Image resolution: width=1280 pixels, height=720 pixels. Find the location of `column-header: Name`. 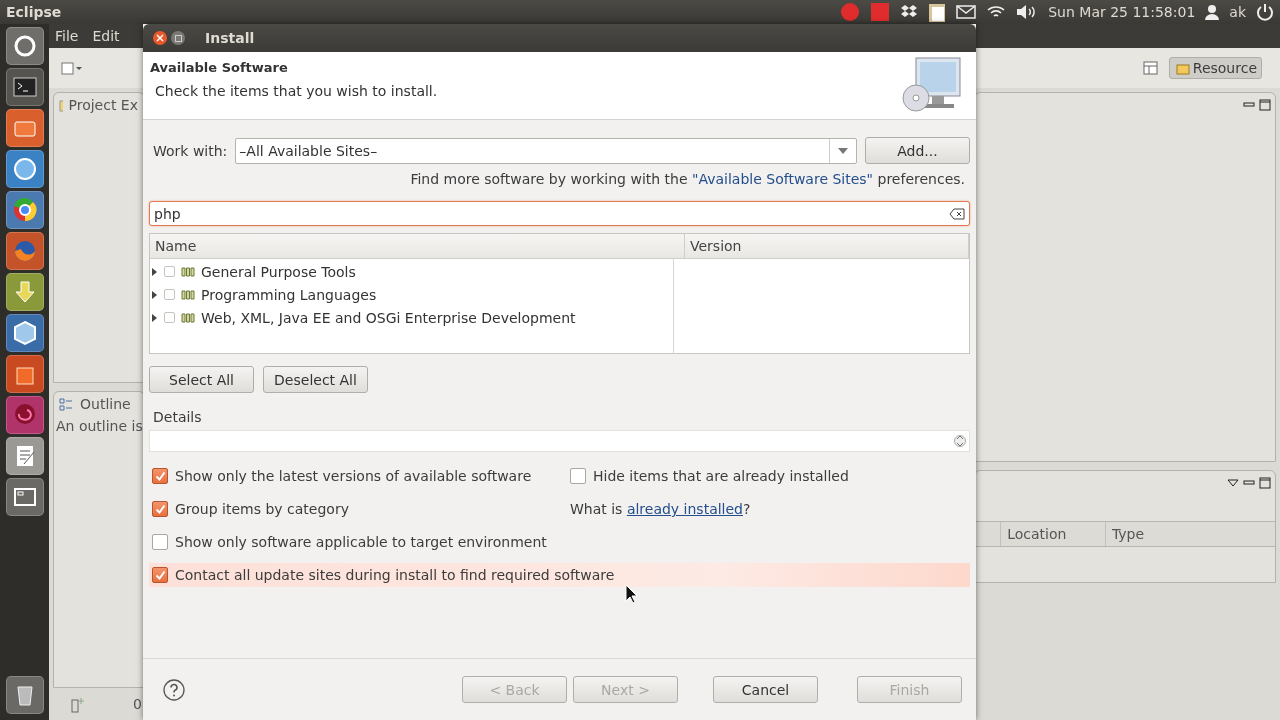

column-header: Name is located at coordinates (417, 246).